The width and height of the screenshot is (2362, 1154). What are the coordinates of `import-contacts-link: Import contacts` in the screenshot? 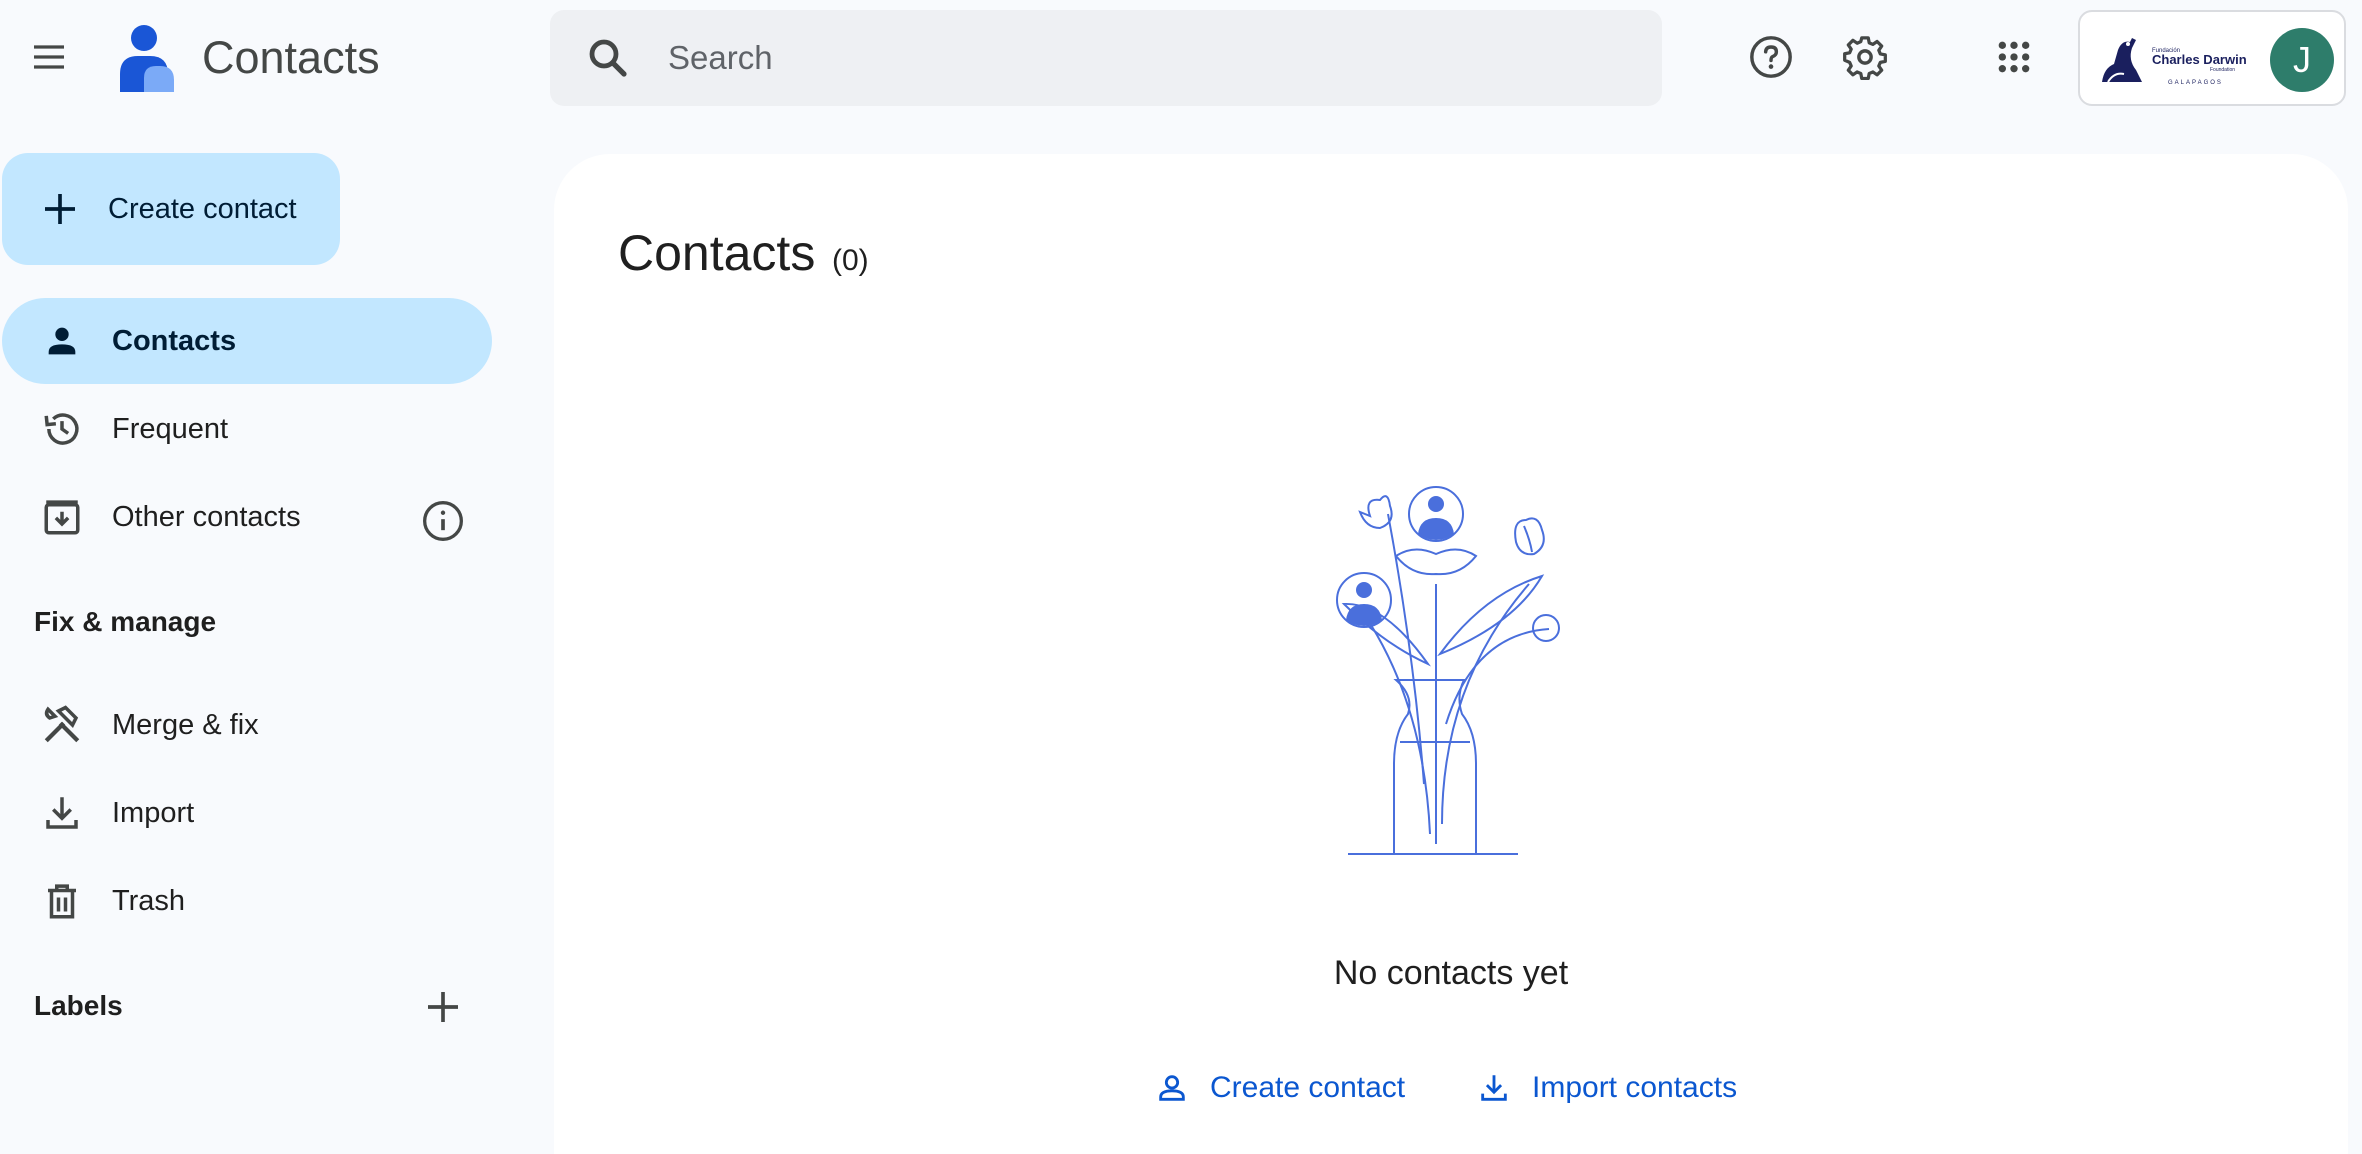 It's located at (1606, 1088).